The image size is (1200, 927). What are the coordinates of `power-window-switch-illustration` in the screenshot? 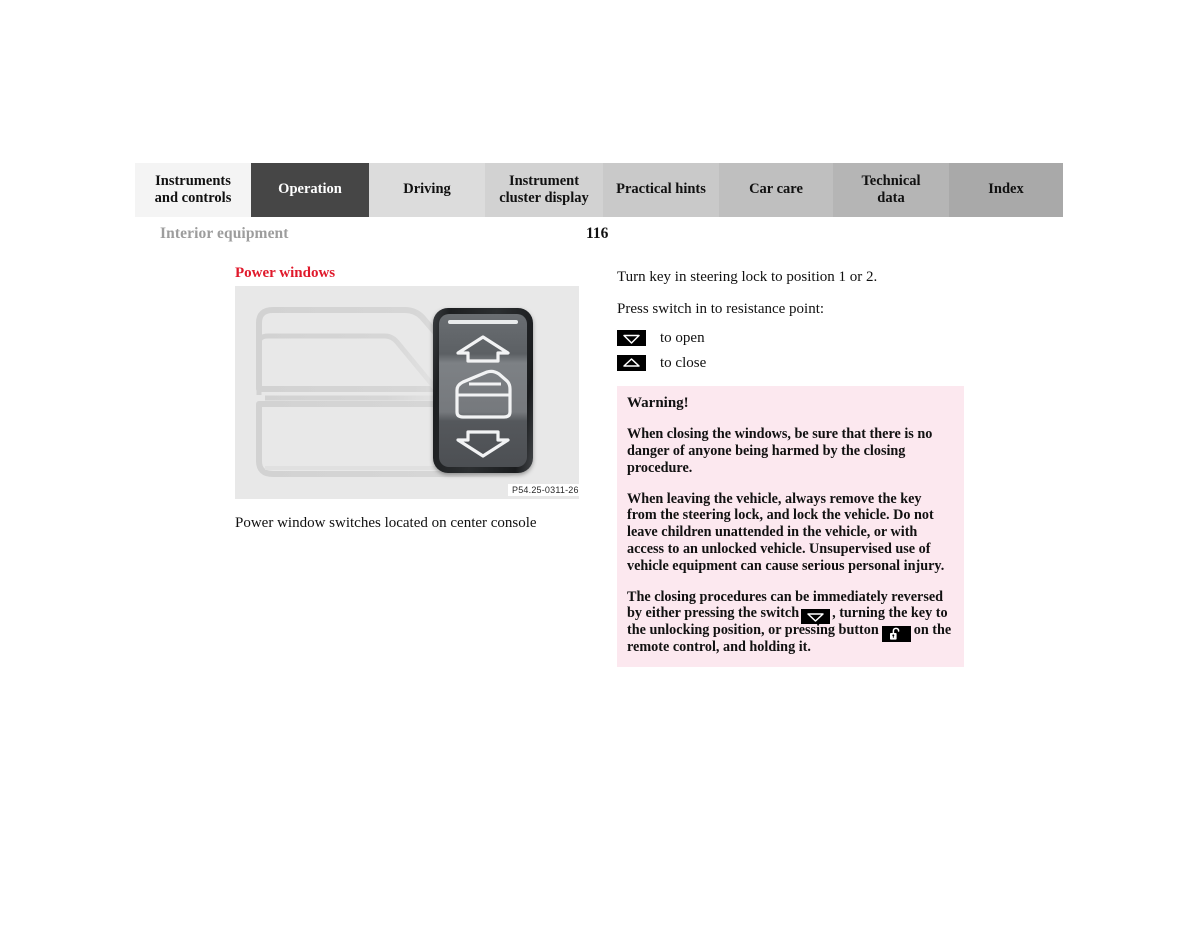 It's located at (407, 392).